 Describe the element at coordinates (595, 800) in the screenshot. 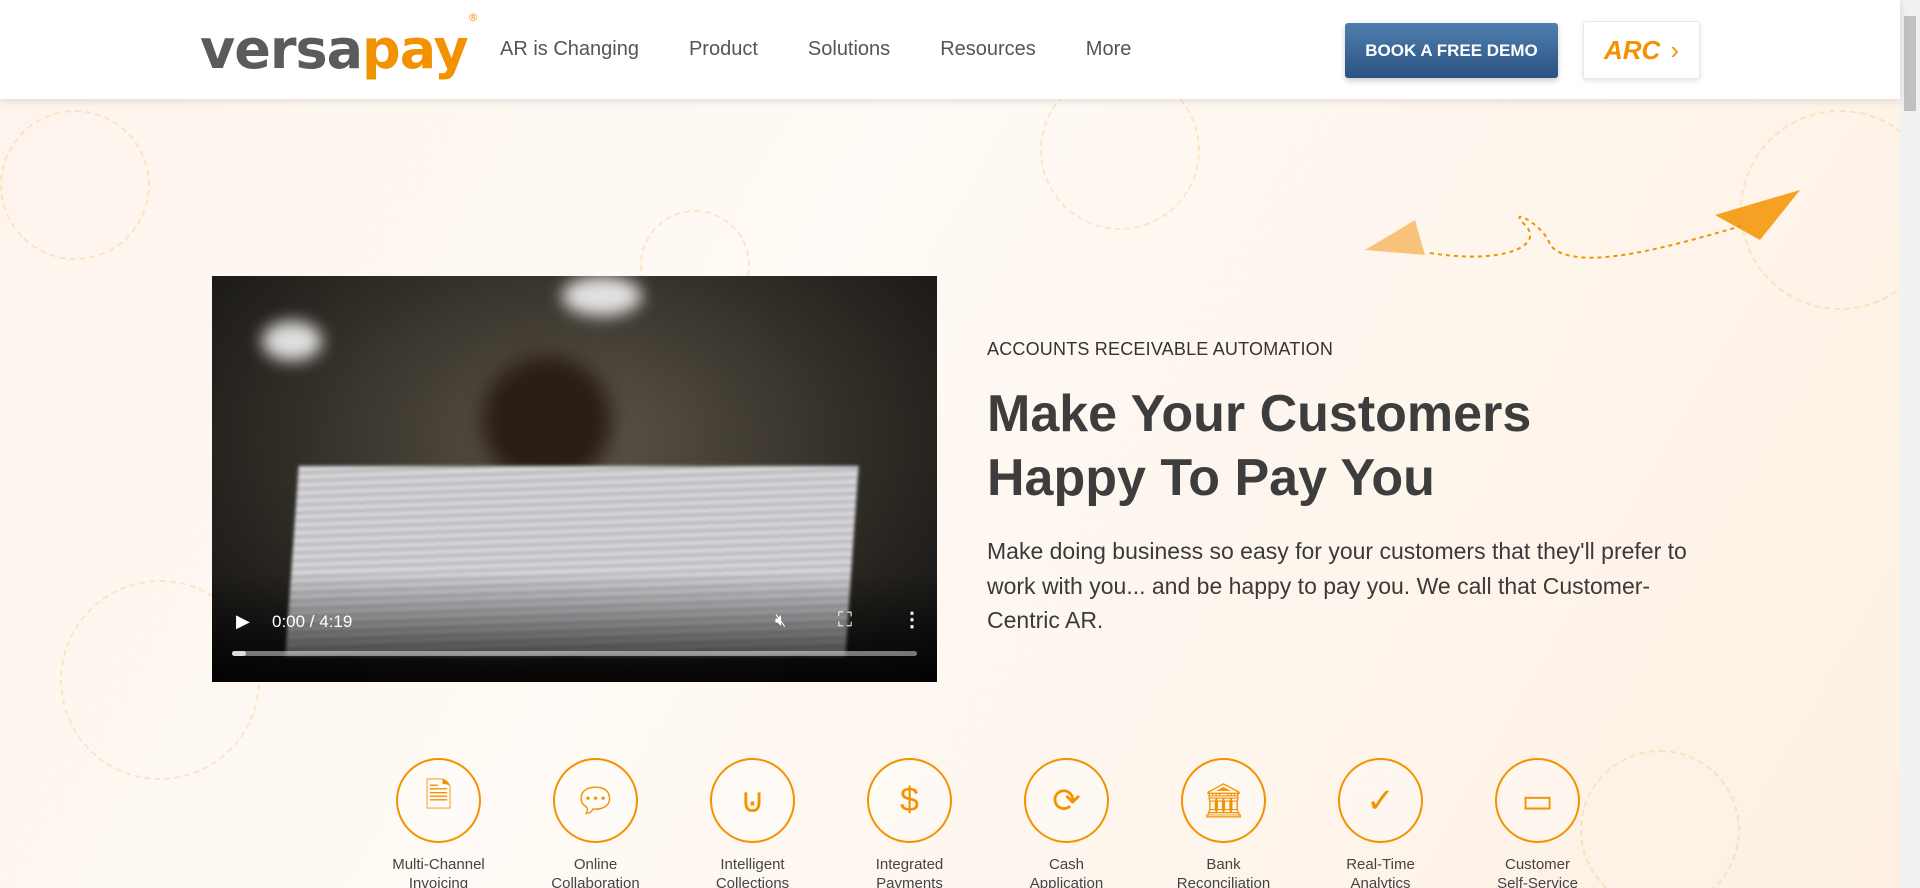

I see `chat-icon: 💬︎` at that location.